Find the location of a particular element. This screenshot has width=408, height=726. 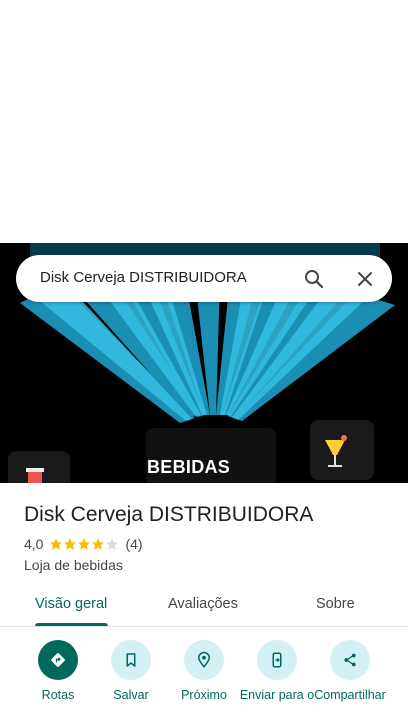

send-to-phone-button: Enviar para o is located at coordinates (277, 671).